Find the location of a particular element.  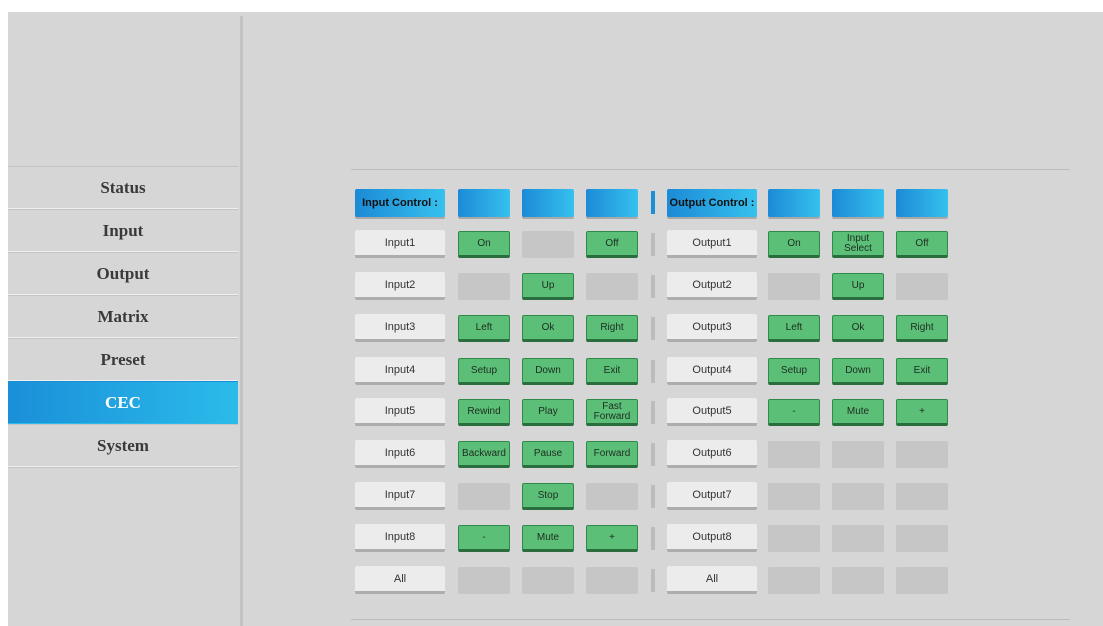

output_control-row-label-output8: Output8 is located at coordinates (712, 538).